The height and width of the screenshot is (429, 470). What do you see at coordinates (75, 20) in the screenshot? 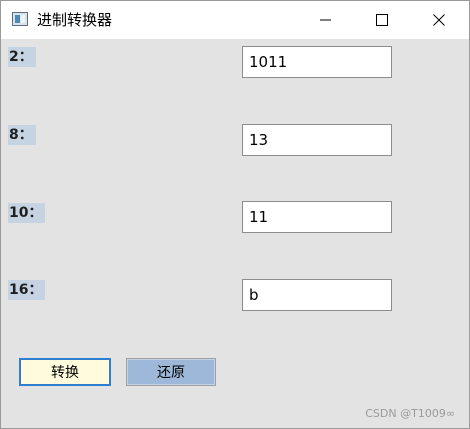
I see `window-title: 进制转换器` at bounding box center [75, 20].